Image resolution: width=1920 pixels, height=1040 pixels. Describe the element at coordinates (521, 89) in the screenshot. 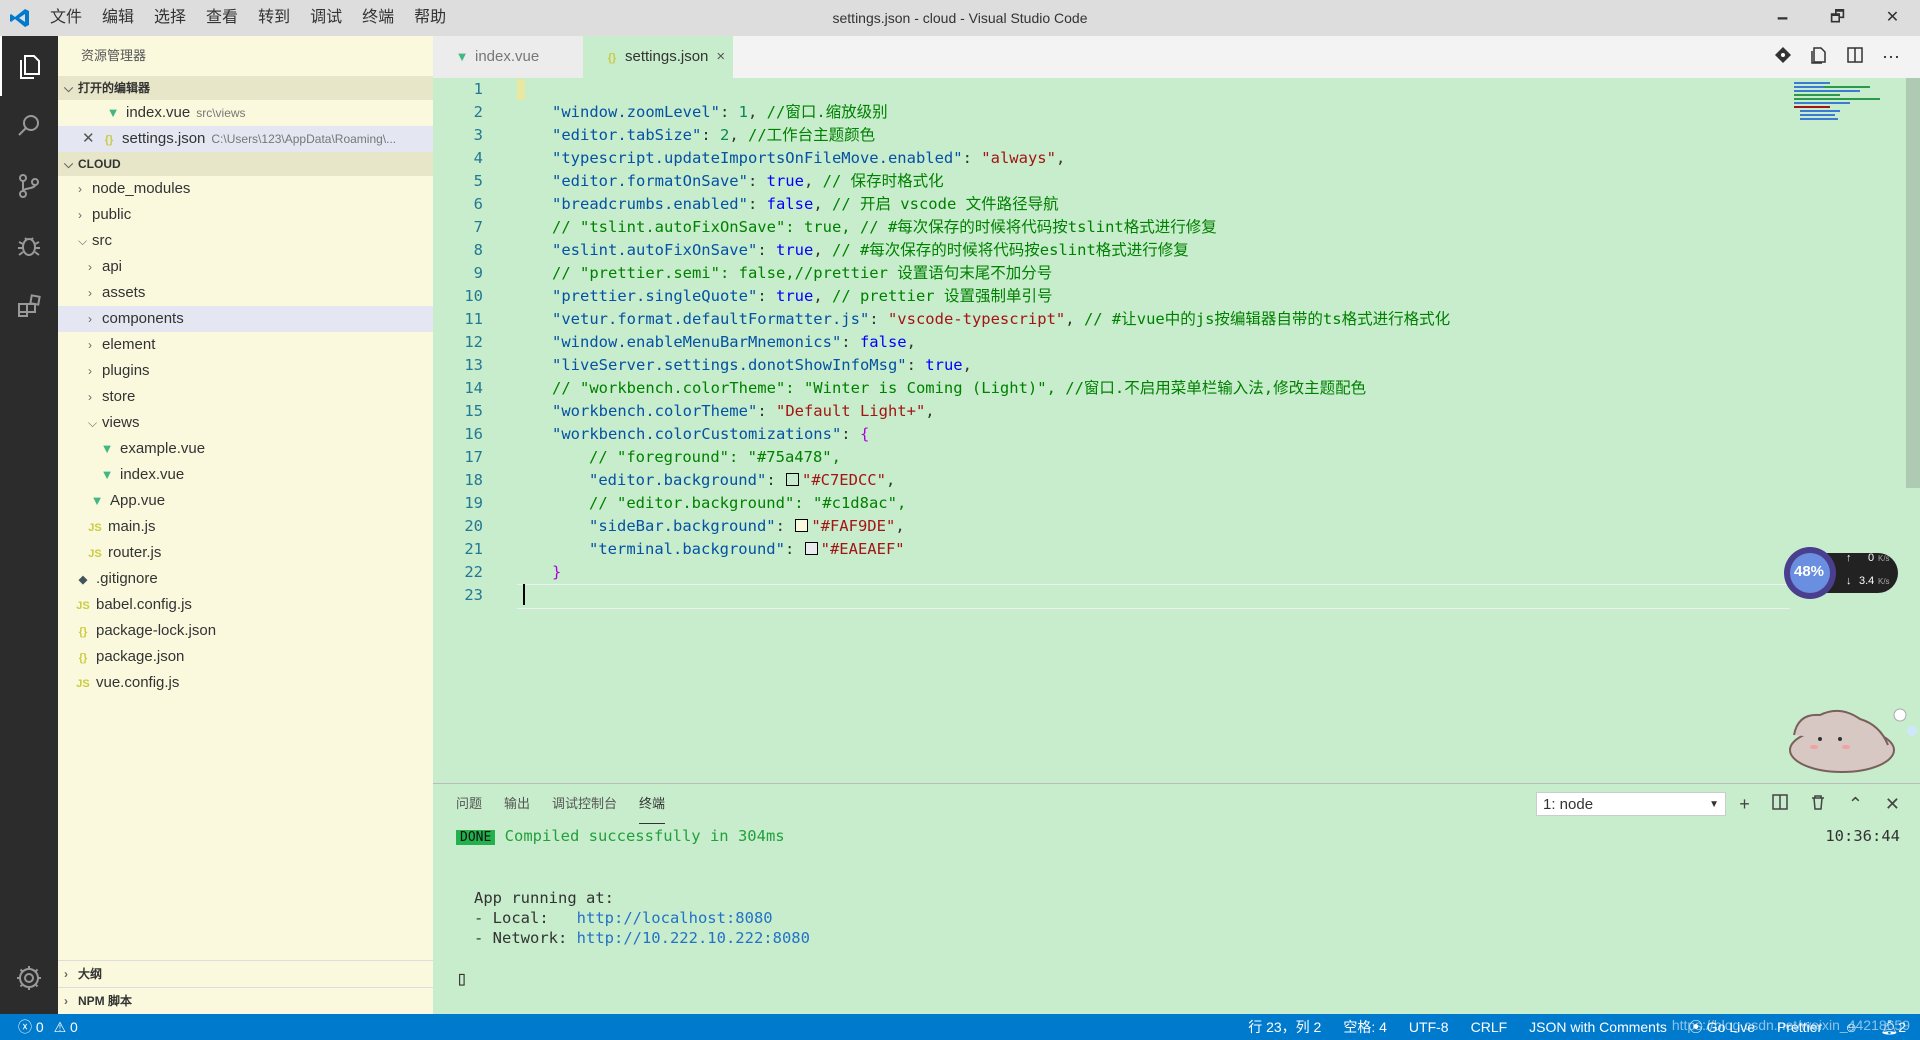

I see `line-gutter-marker` at that location.